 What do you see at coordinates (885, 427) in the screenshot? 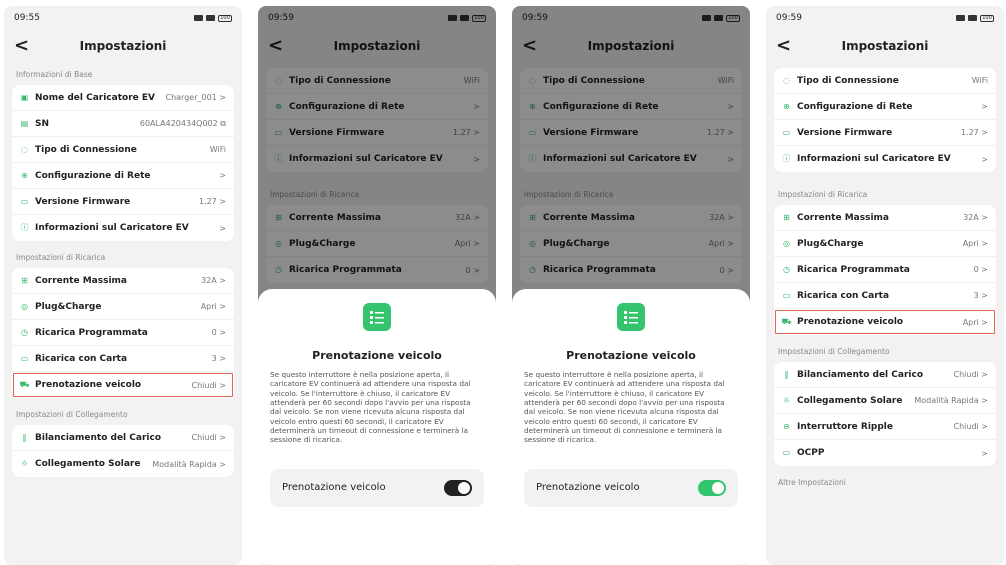
I see `row-ripple-switch: ⊖ Interruttore Ripple Chiudi >` at bounding box center [885, 427].